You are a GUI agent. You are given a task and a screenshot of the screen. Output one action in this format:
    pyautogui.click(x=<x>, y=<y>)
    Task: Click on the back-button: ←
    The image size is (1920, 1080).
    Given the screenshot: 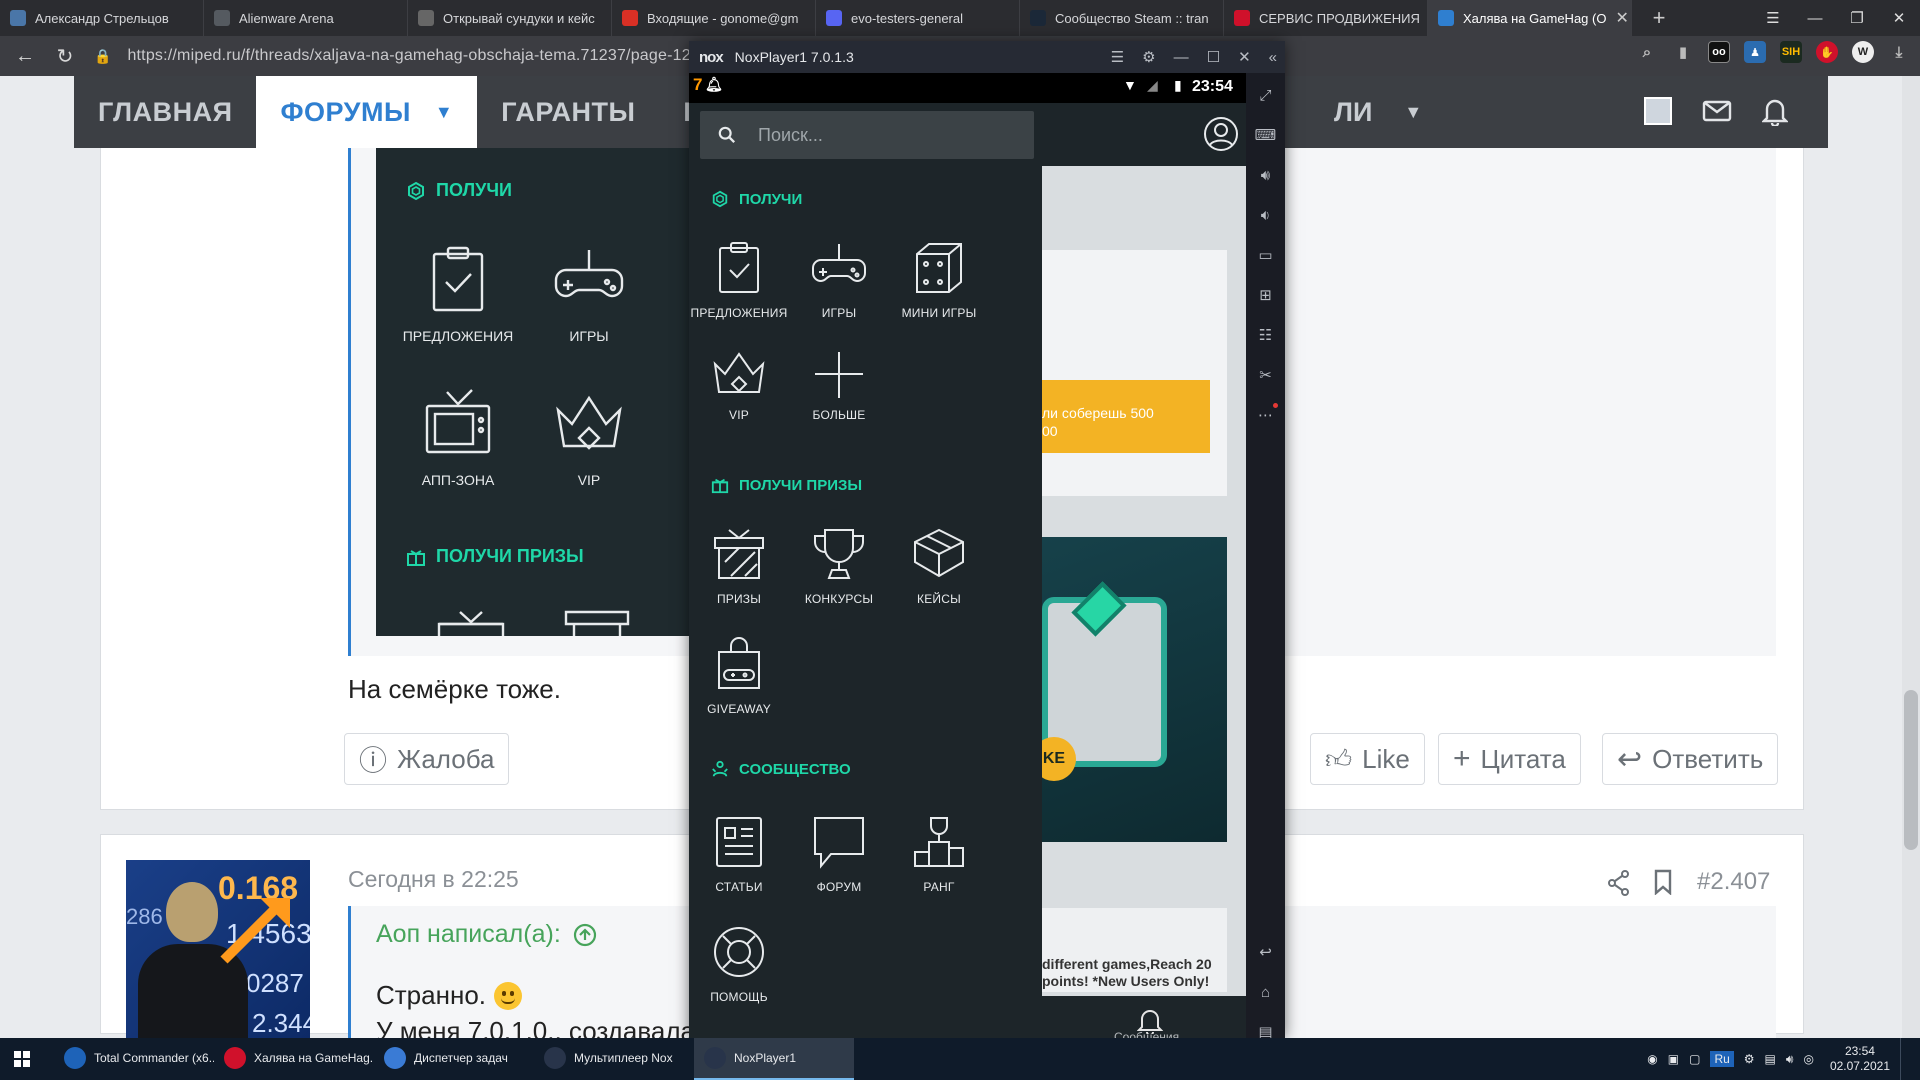 What is the action you would take?
    pyautogui.click(x=25, y=56)
    